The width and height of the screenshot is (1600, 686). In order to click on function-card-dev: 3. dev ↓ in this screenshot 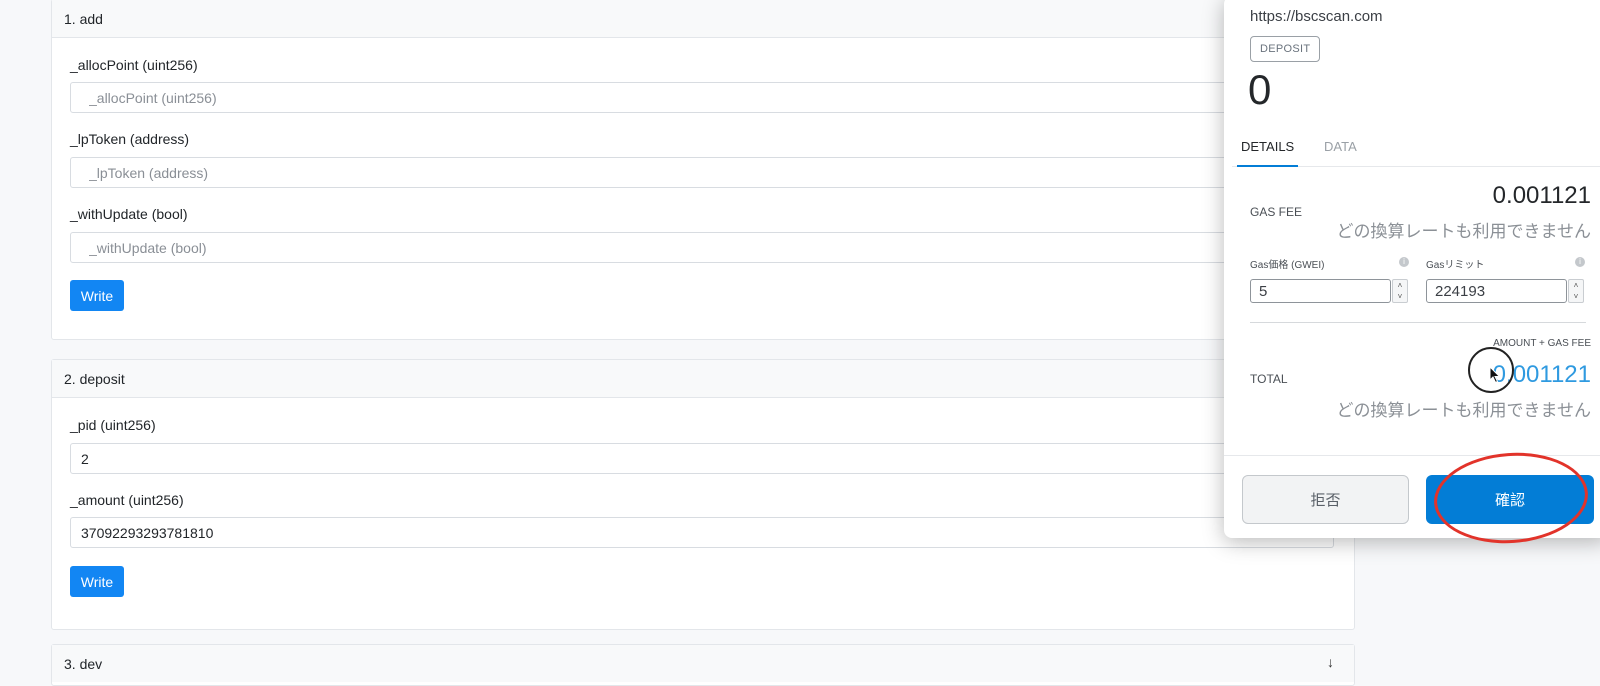, I will do `click(703, 665)`.